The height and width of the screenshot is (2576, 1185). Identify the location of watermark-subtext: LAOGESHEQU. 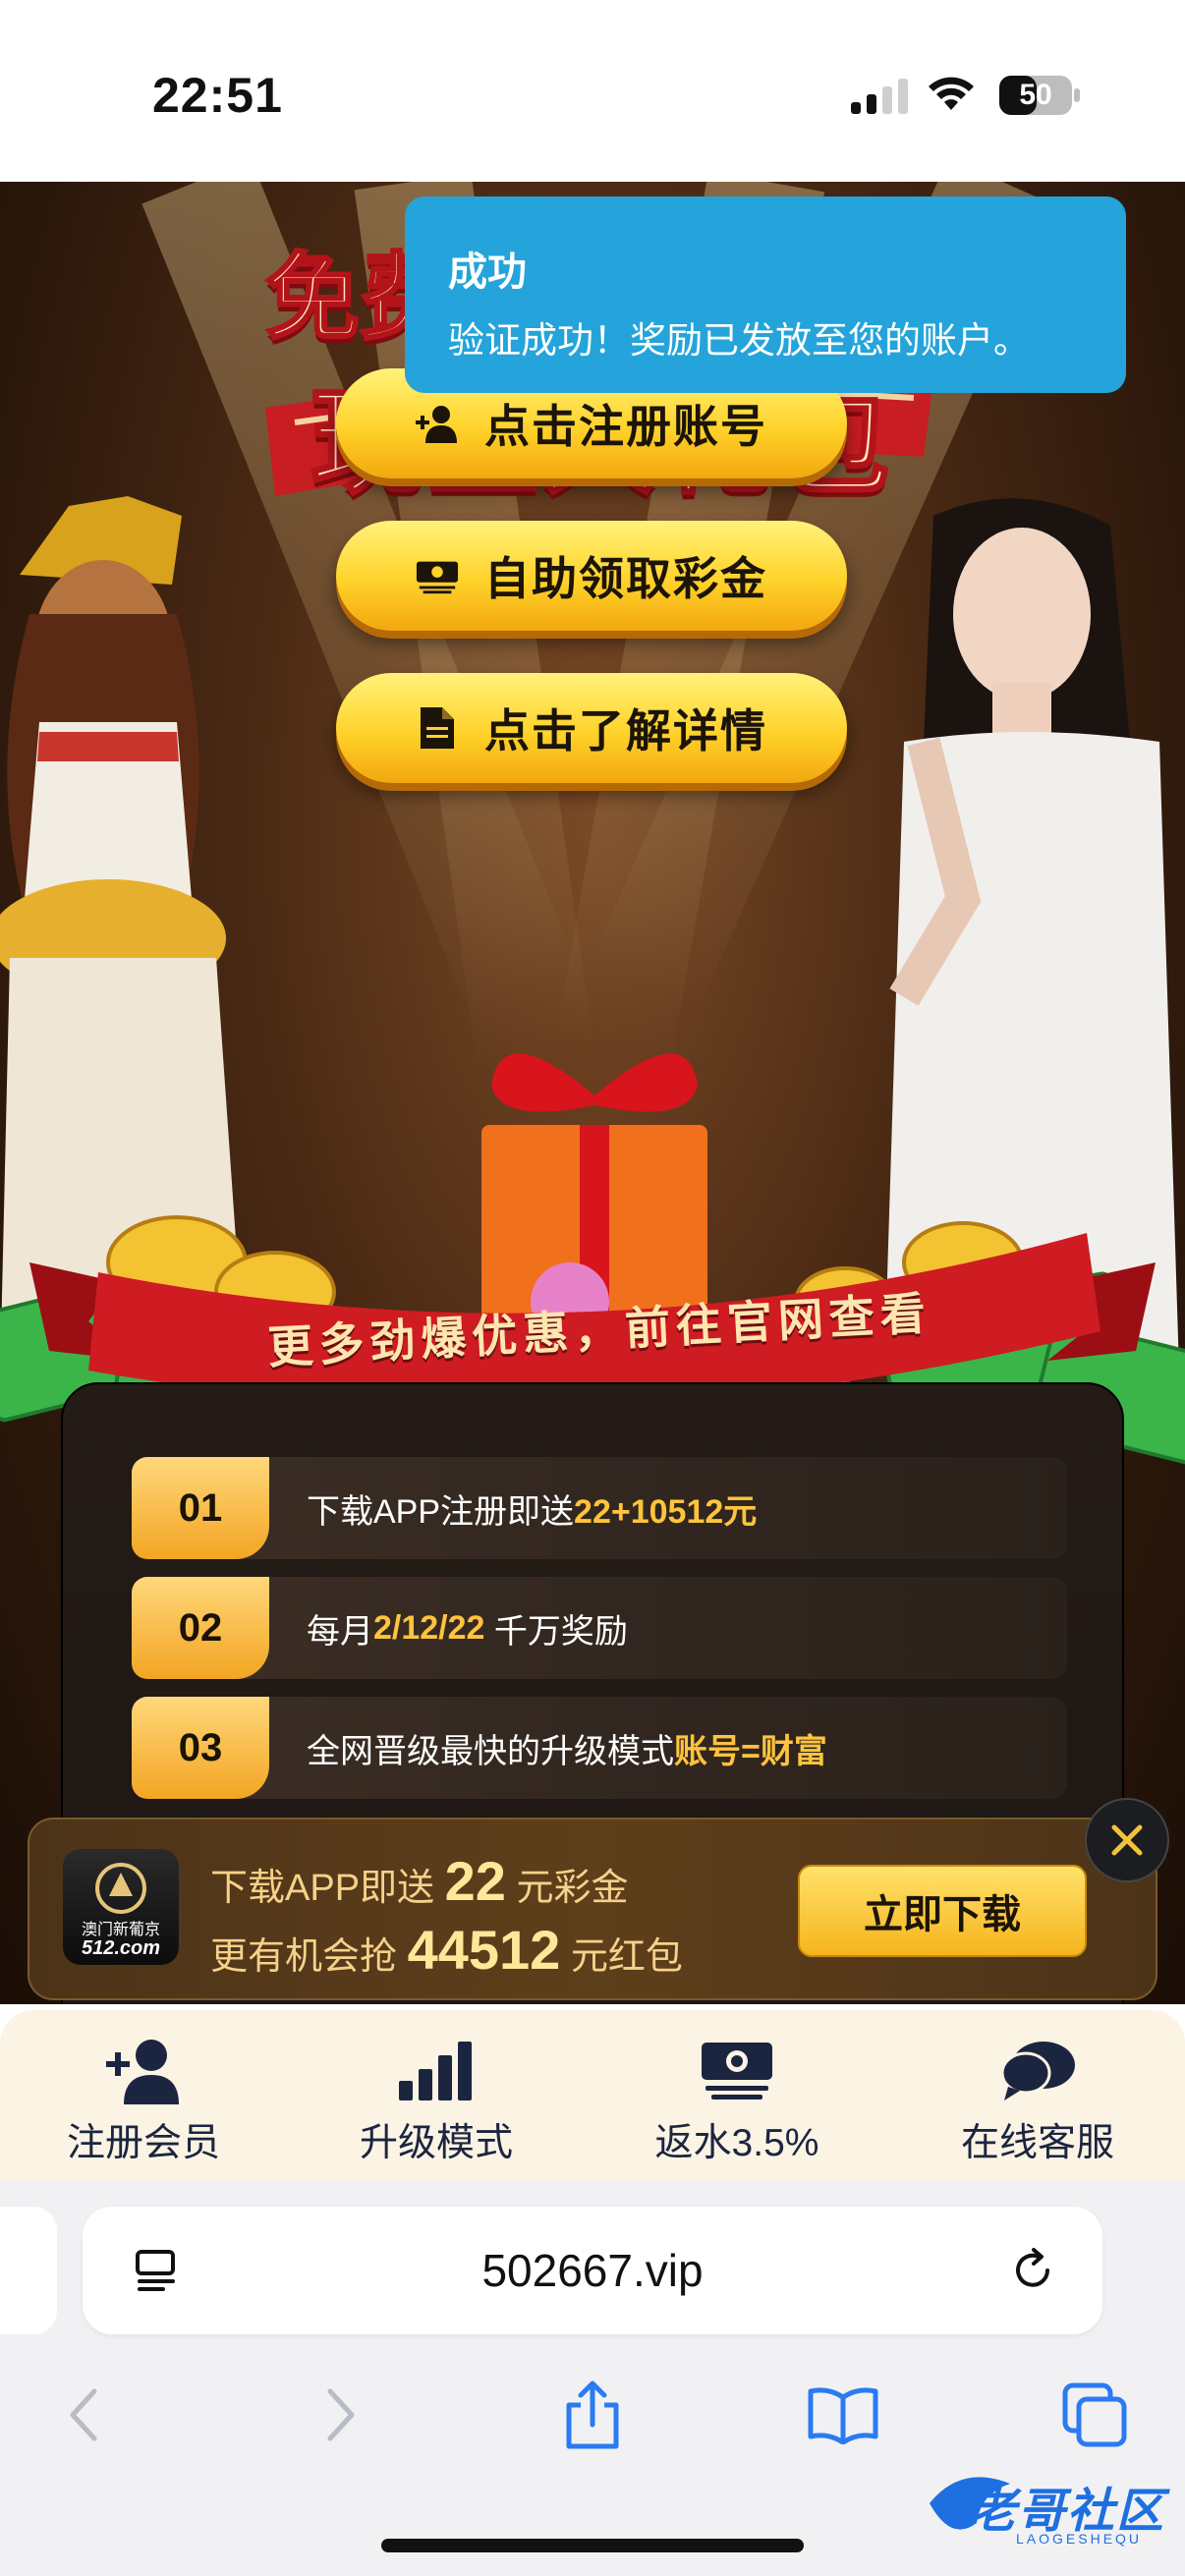
(1080, 2539).